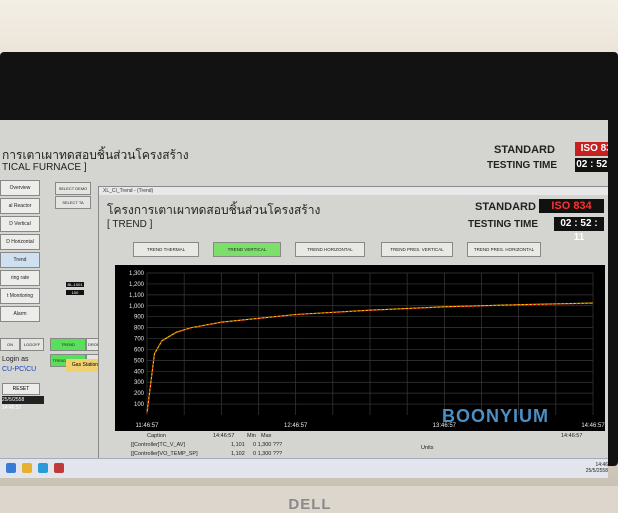 This screenshot has height=513, width=618. I want to click on y-tick-label: 1,200, so click(137, 285).